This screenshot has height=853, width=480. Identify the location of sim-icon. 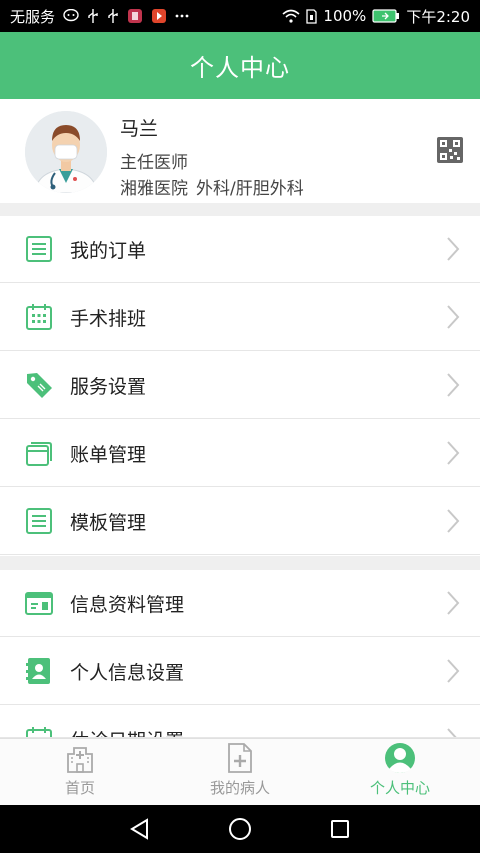
(312, 16).